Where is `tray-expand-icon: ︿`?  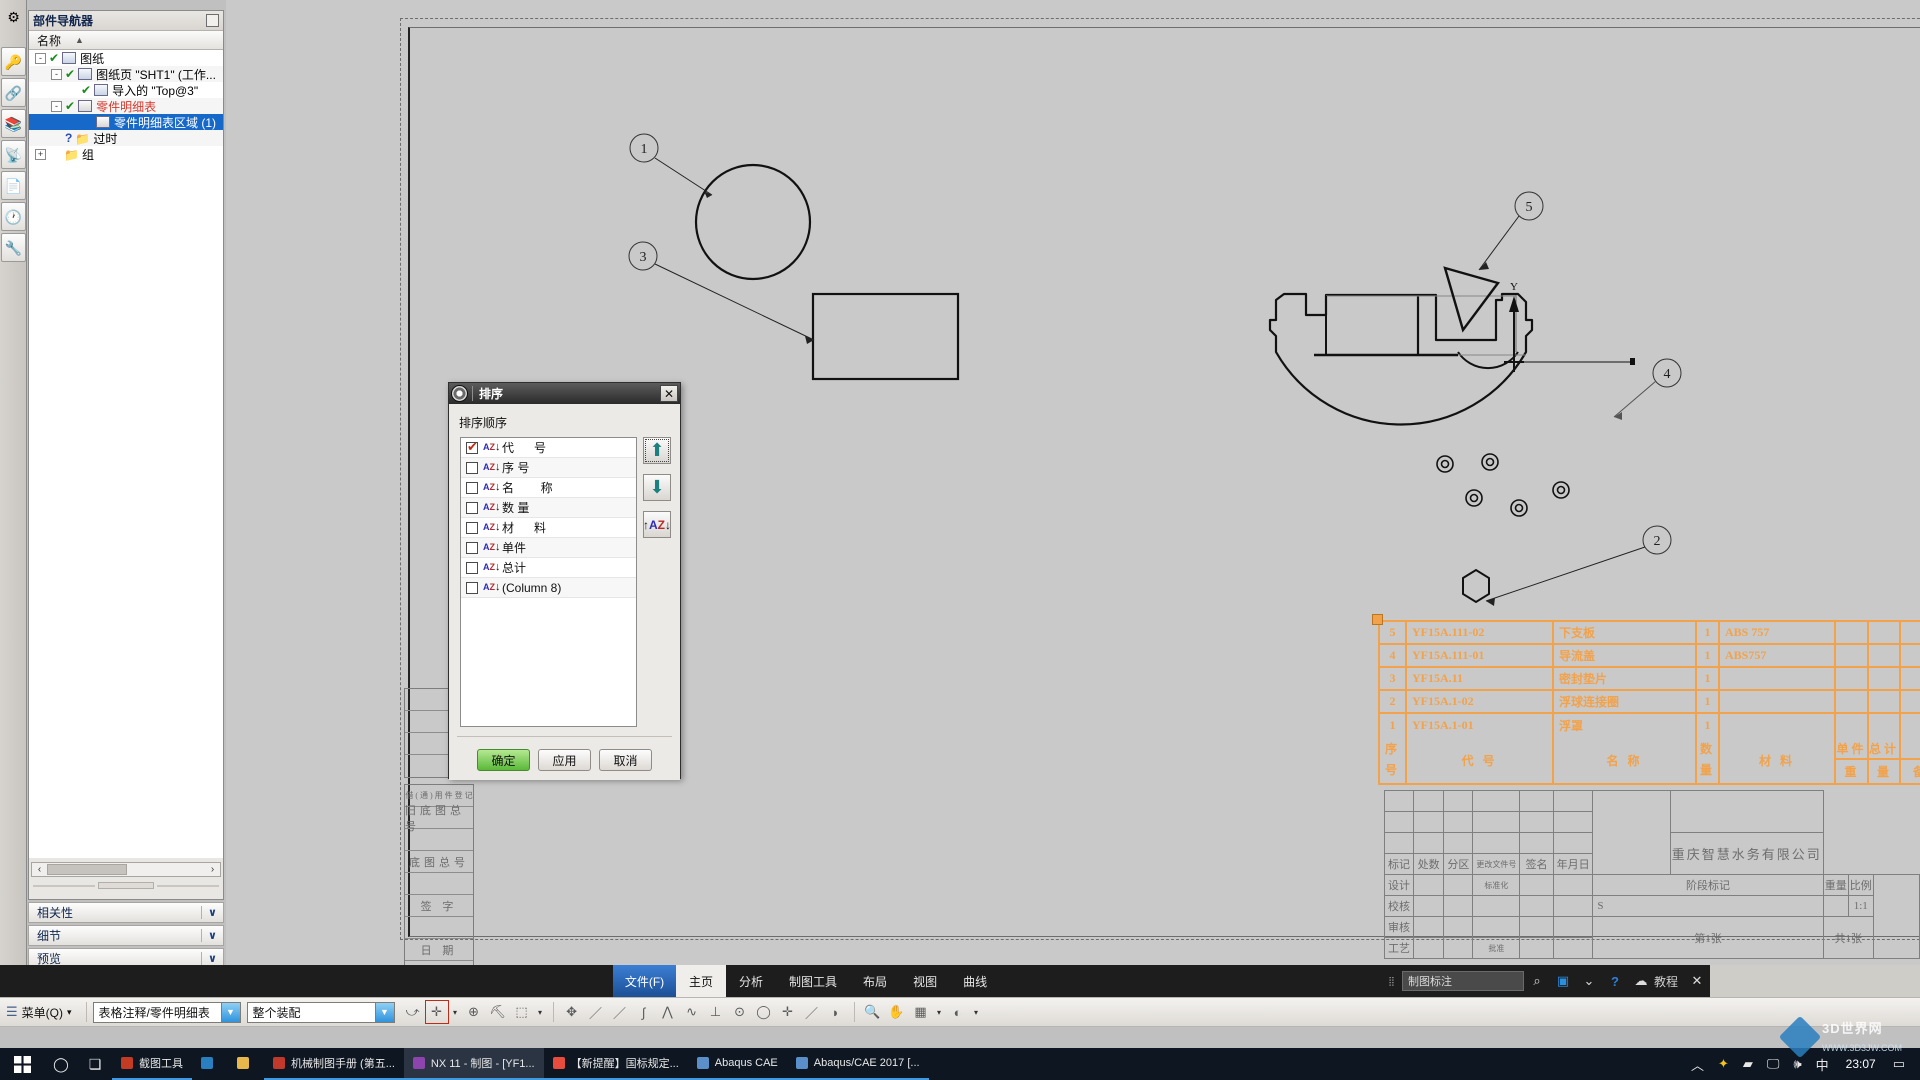 tray-expand-icon: ︿ is located at coordinates (1697, 1064).